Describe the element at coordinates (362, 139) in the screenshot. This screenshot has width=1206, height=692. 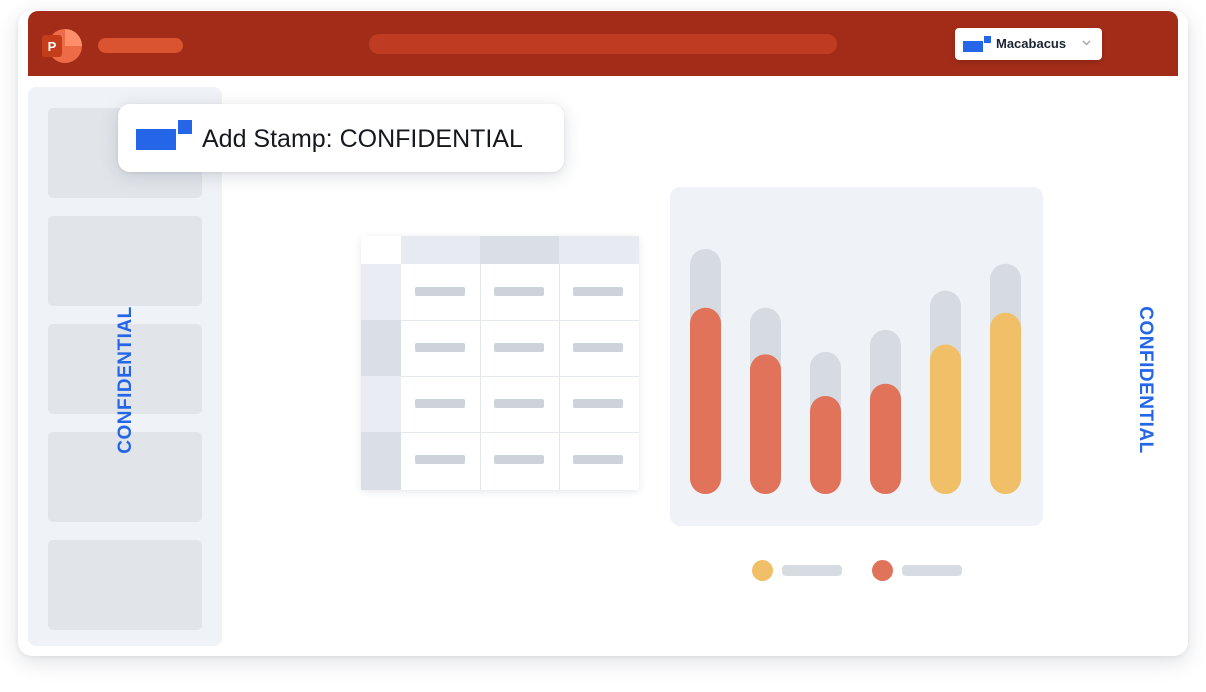
I see `add-stamp-label: Add Stamp: CONFIDENTIAL` at that location.